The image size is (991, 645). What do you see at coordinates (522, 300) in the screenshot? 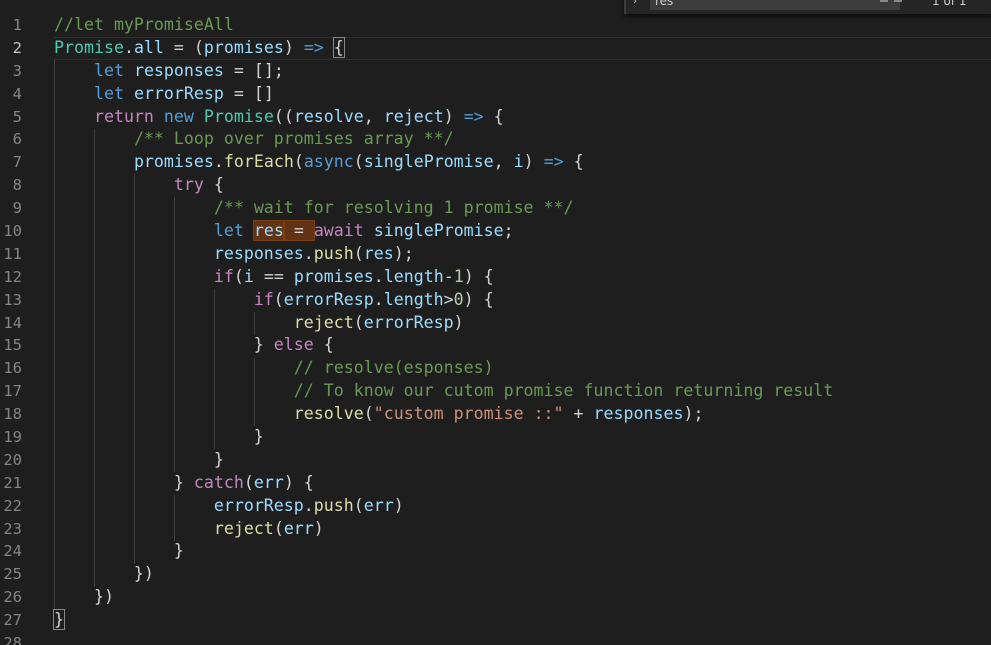
I see `code-line: if(errorResp.length>0) {` at bounding box center [522, 300].